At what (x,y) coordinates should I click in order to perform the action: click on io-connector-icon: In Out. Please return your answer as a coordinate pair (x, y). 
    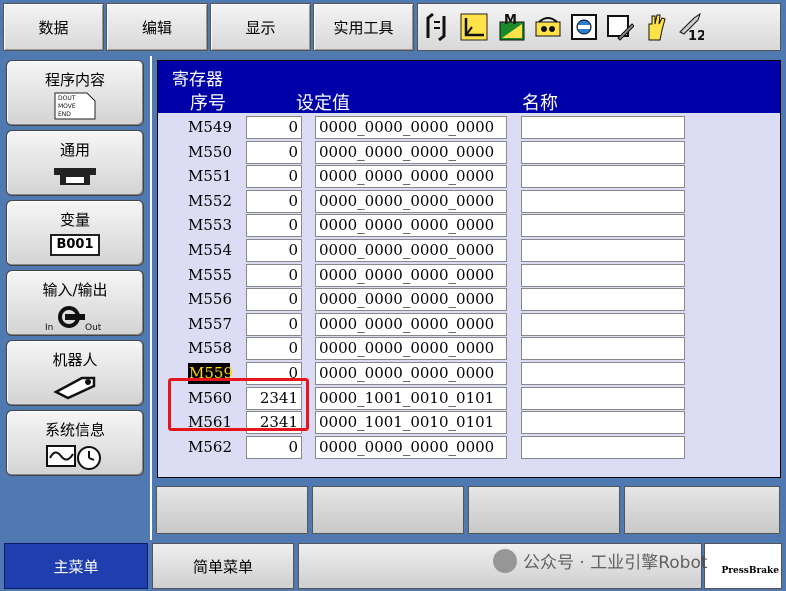
    Looking at the image, I should click on (73, 319).